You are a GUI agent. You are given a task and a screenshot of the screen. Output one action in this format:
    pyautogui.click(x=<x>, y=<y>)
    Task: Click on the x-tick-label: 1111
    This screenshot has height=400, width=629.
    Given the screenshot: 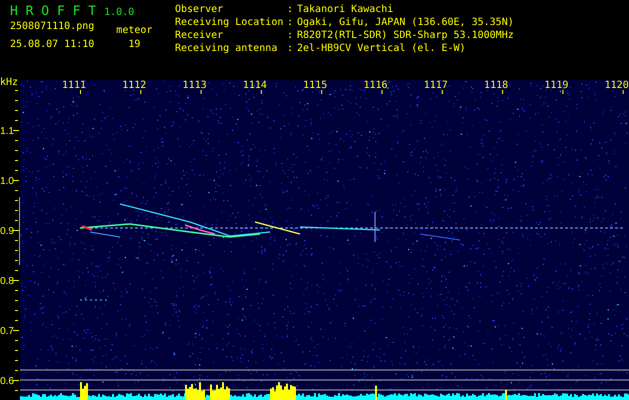 What is the action you would take?
    pyautogui.click(x=74, y=85)
    